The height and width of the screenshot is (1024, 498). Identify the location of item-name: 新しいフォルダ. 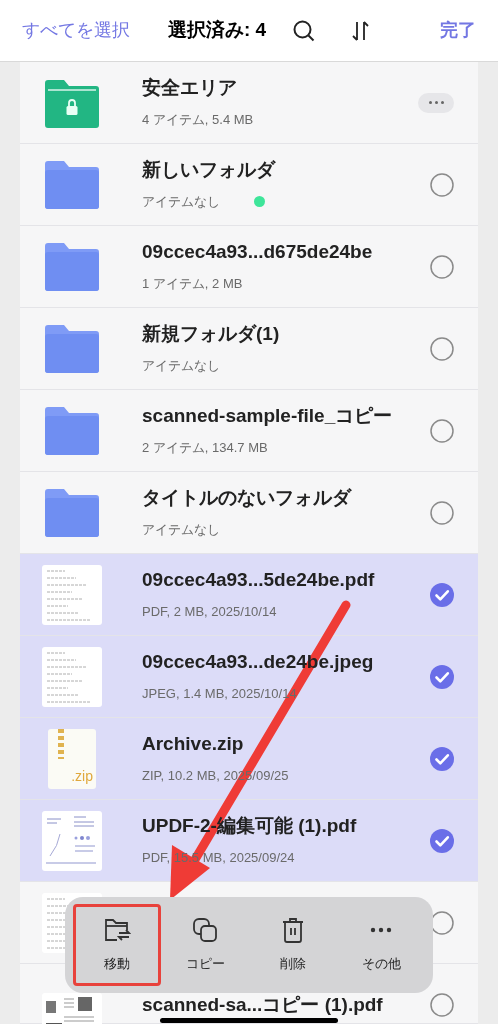
(208, 169).